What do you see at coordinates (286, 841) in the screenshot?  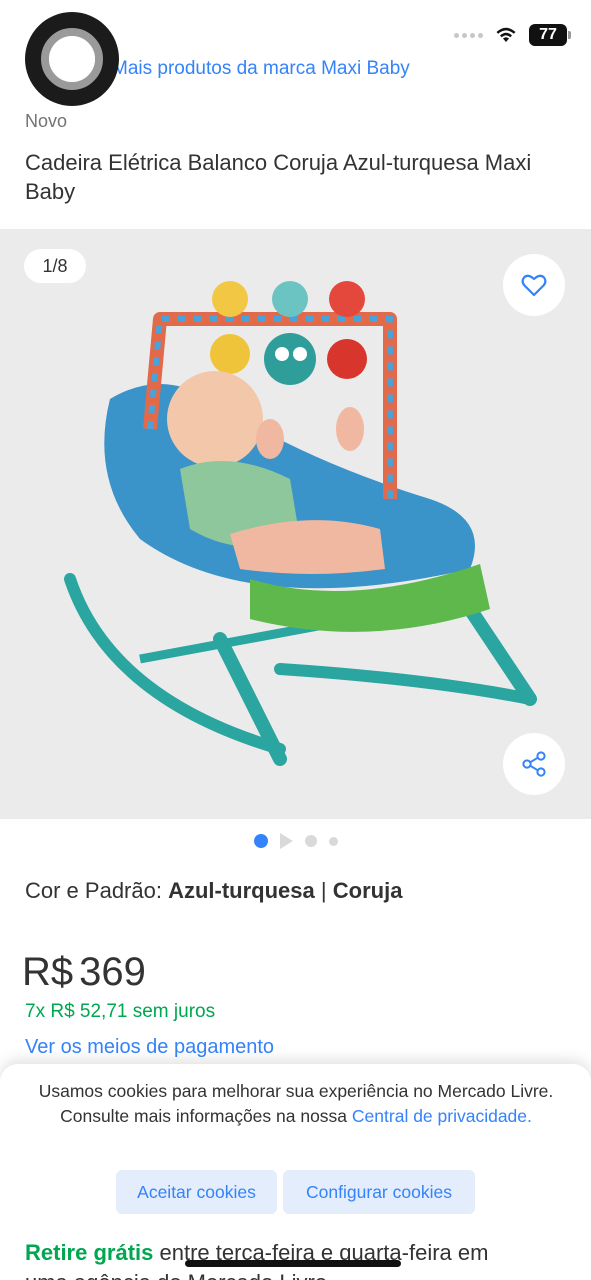 I see `video-play-icon` at bounding box center [286, 841].